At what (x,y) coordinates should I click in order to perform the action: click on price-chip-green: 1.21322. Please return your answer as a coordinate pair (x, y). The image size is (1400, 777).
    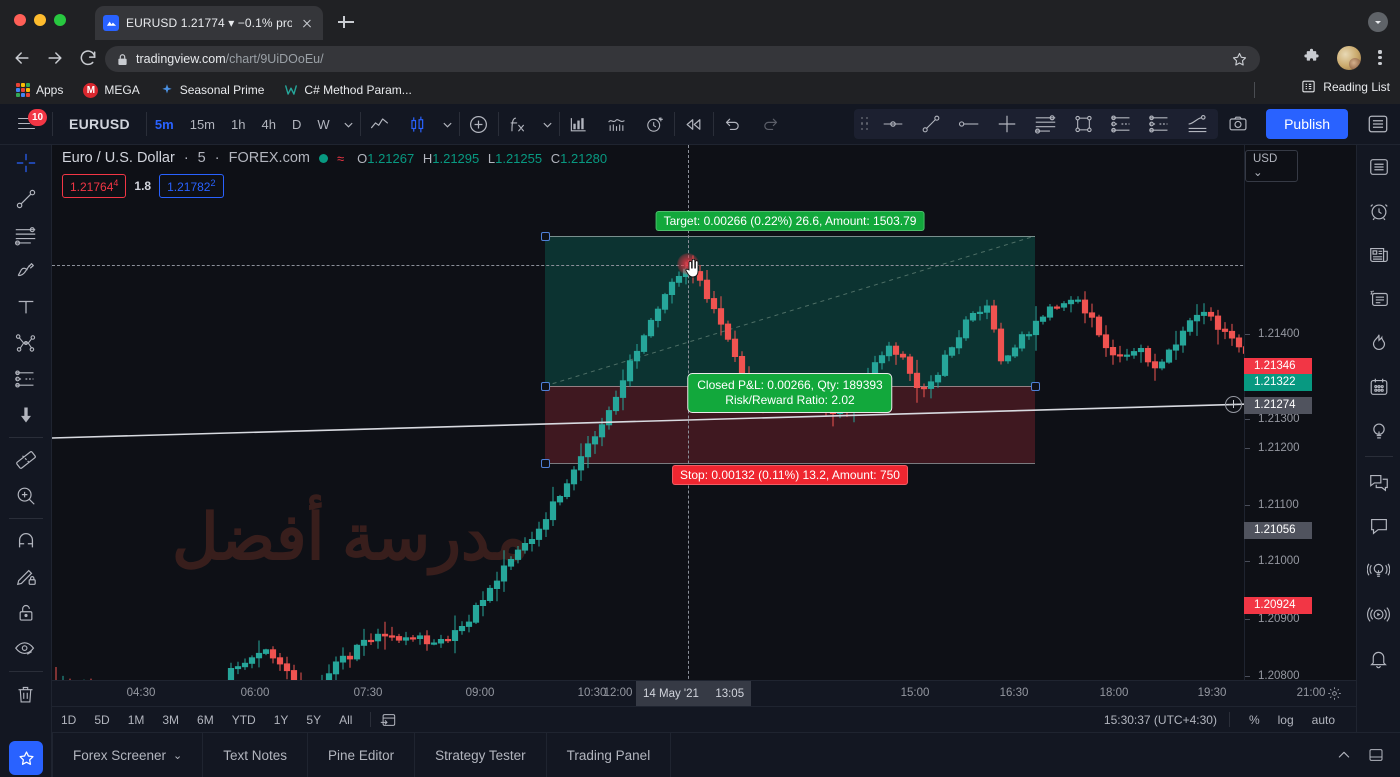
    Looking at the image, I should click on (1278, 382).